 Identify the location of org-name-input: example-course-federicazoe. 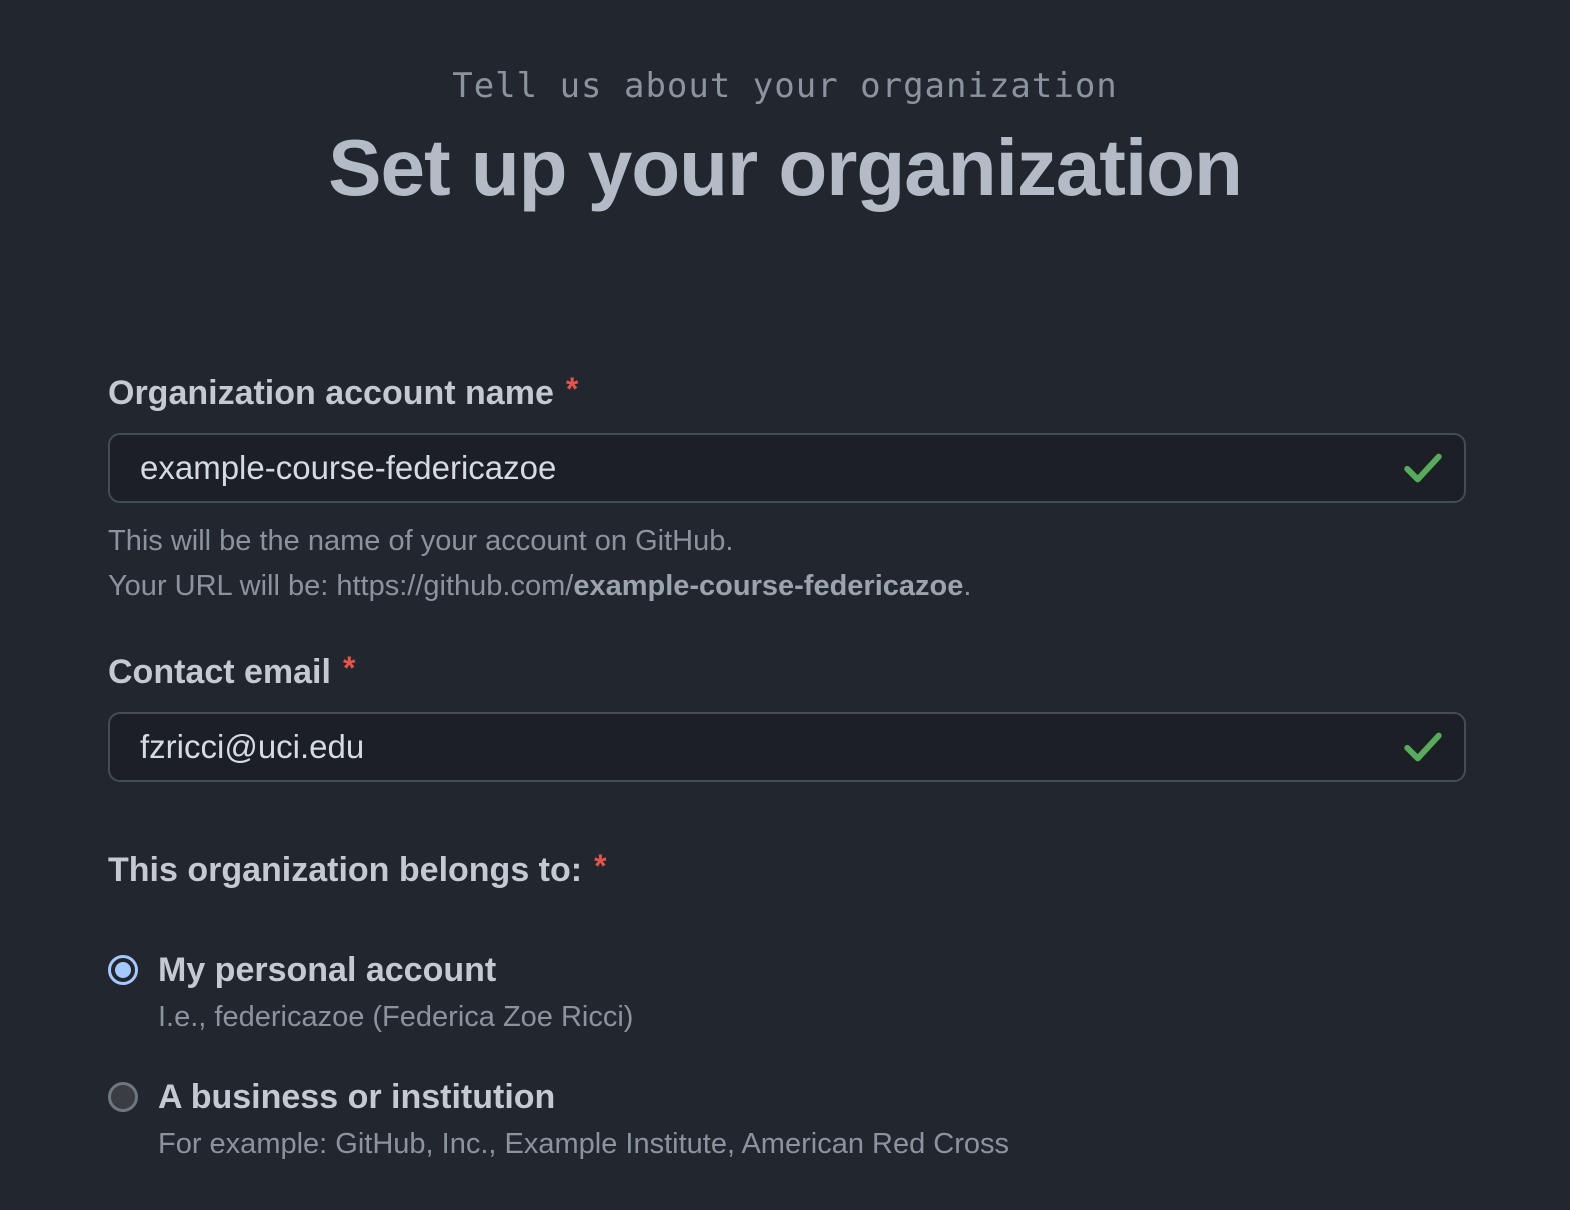
(787, 468).